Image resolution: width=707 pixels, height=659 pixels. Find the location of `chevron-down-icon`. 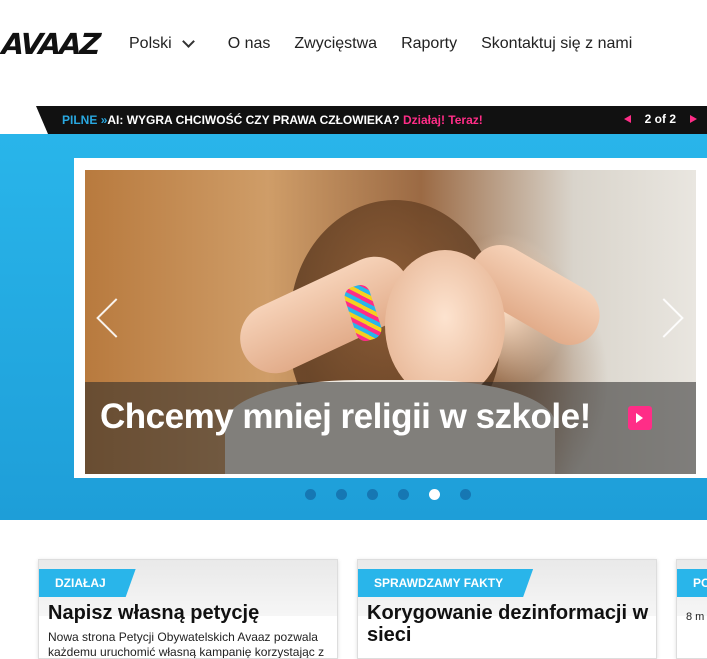

chevron-down-icon is located at coordinates (188, 41).